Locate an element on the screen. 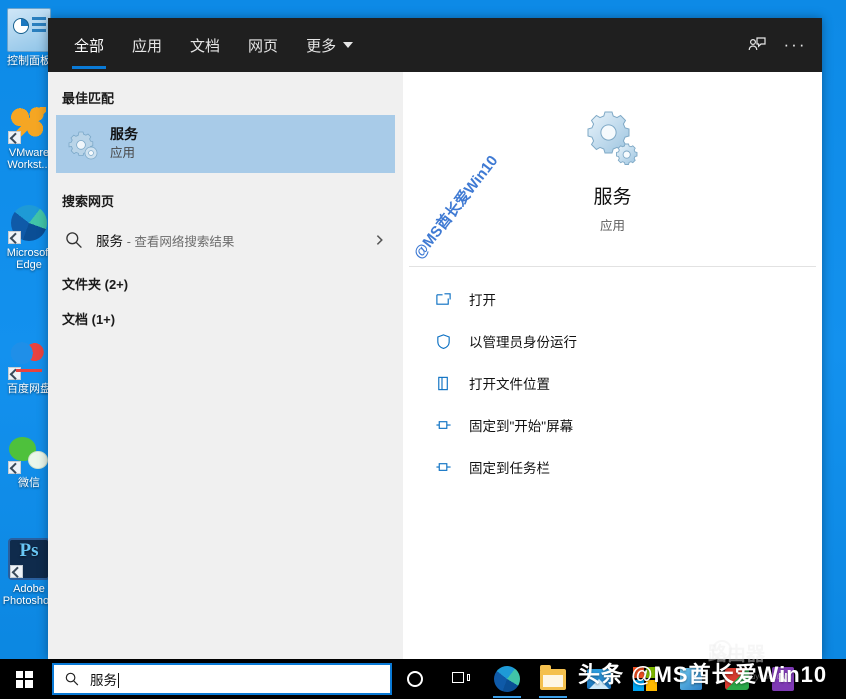 Image resolution: width=846 pixels, height=699 pixels. cortana-circle-icon is located at coordinates (415, 679).